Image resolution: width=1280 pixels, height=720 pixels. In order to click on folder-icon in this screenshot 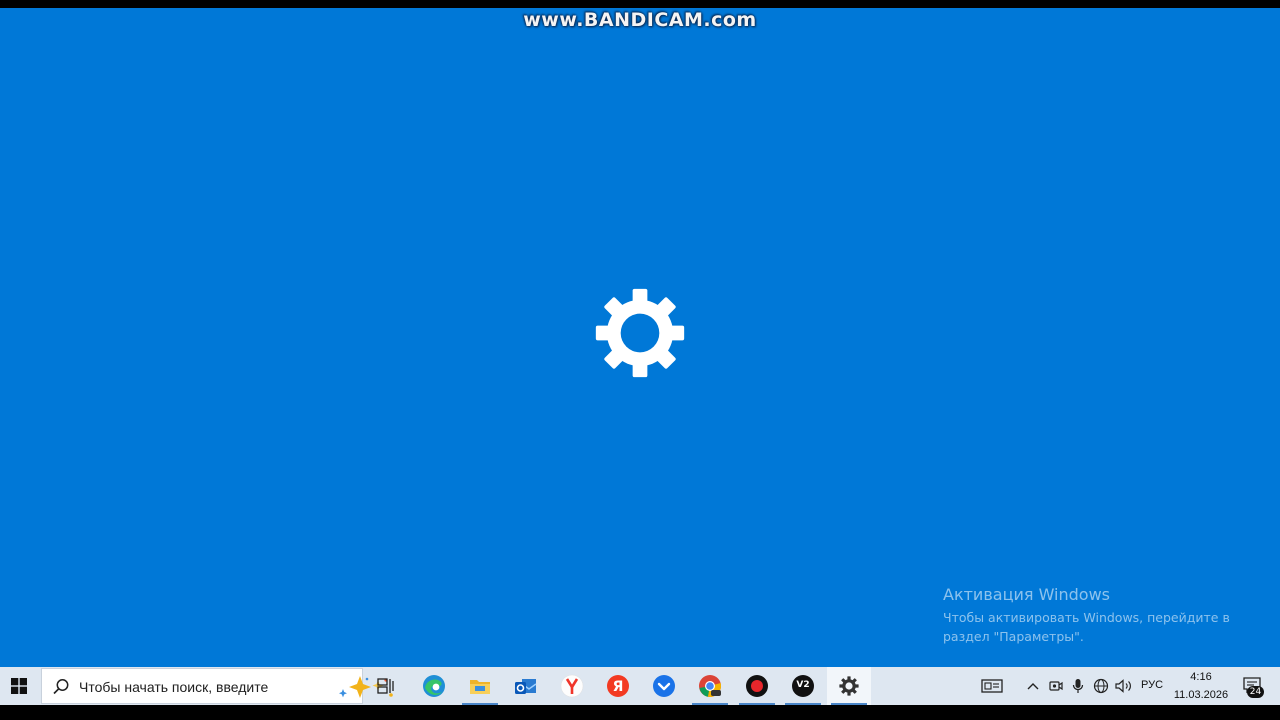, I will do `click(480, 687)`.